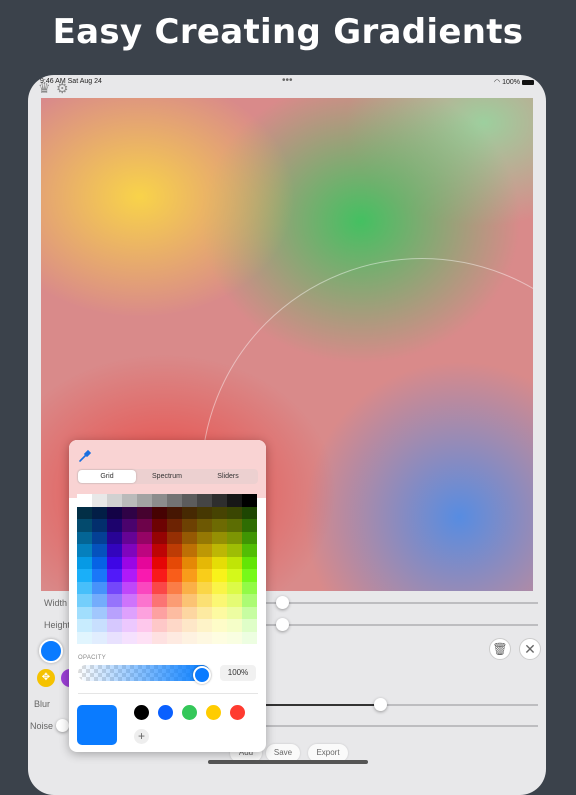 Image resolution: width=576 pixels, height=795 pixels. I want to click on tab-grid: Grid, so click(107, 476).